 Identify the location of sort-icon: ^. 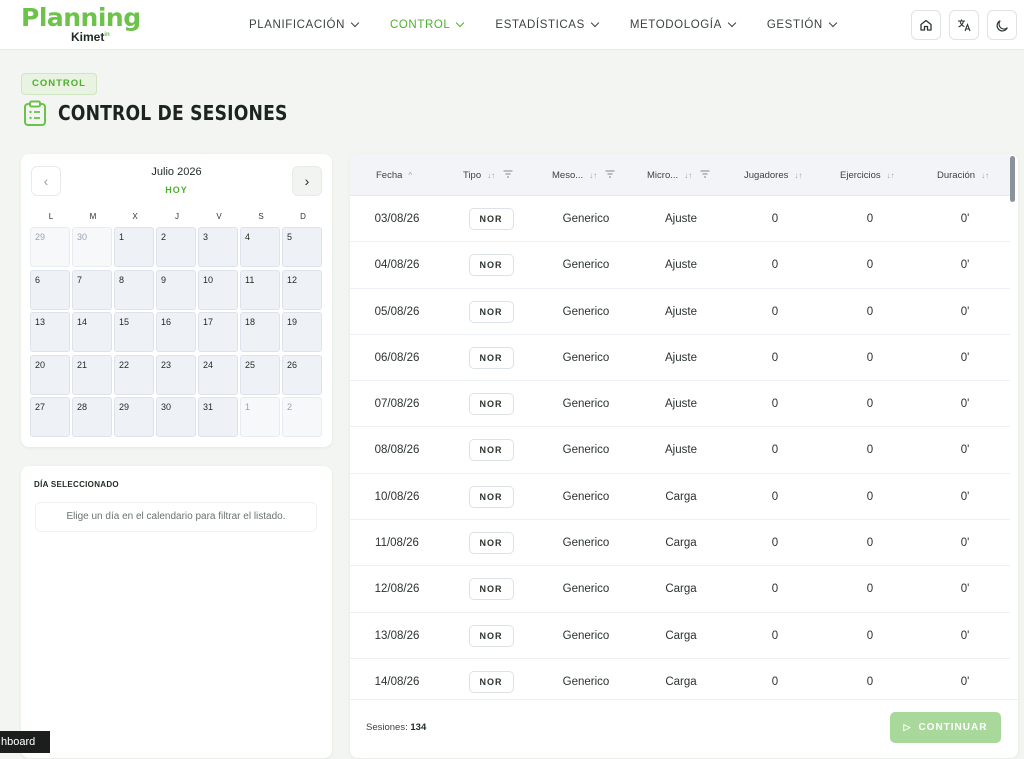
(410, 175).